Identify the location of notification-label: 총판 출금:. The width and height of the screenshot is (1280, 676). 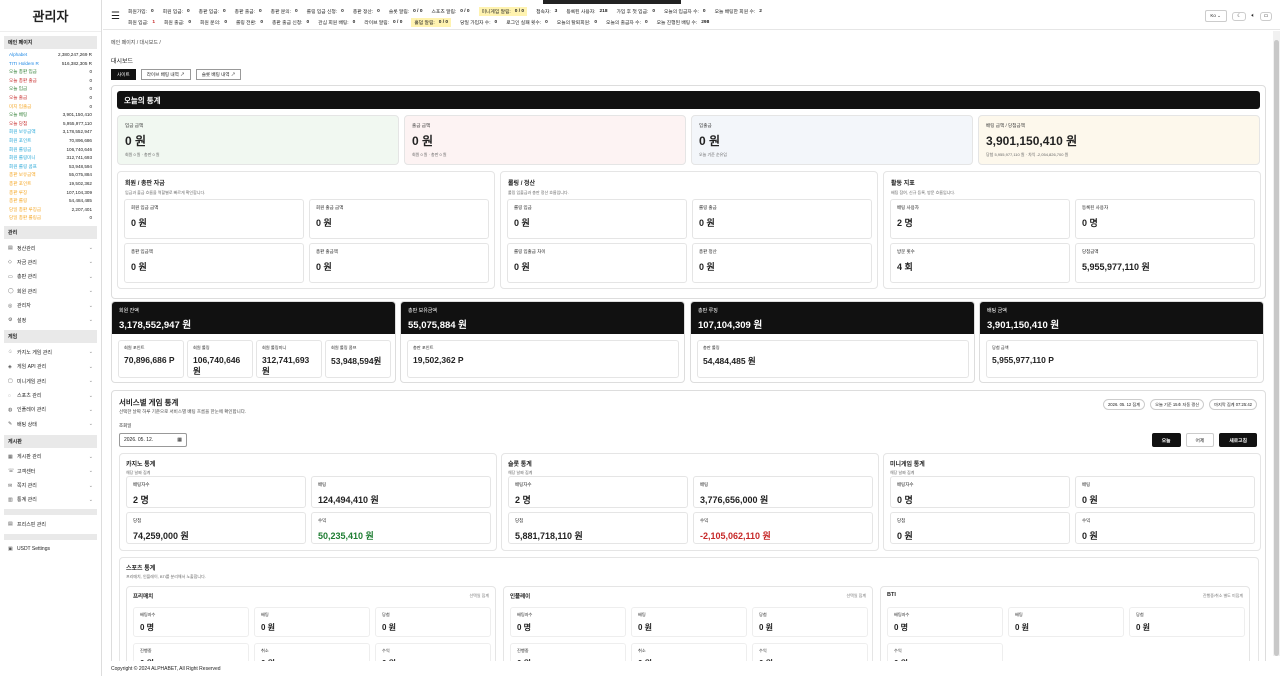
(244, 12).